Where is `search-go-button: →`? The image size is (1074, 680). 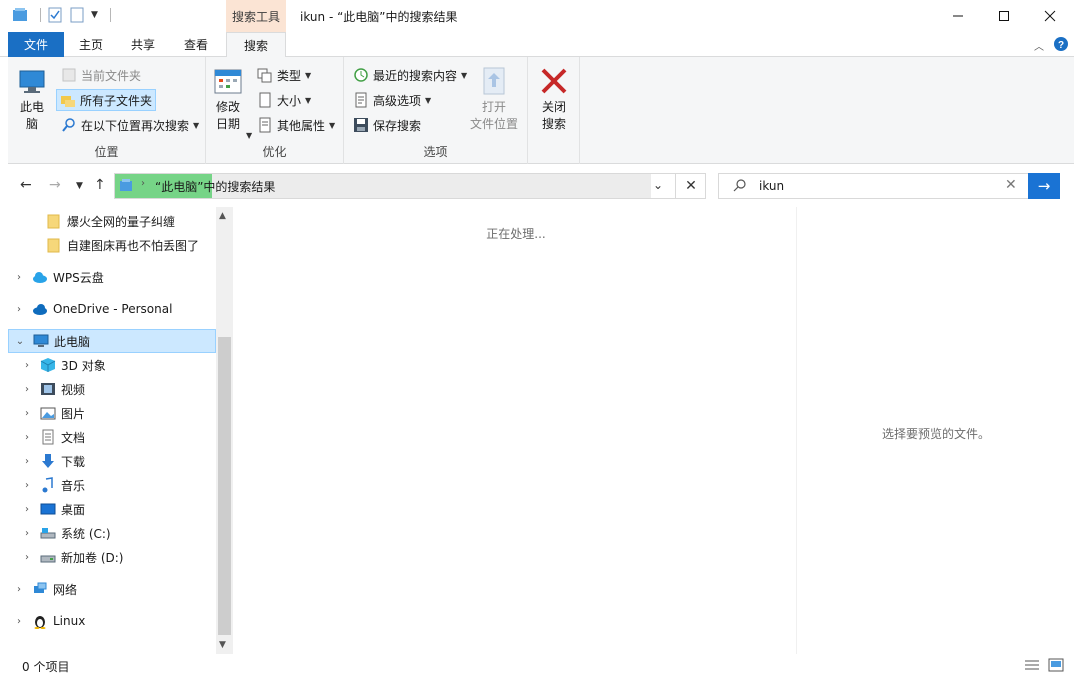 search-go-button: → is located at coordinates (1044, 186).